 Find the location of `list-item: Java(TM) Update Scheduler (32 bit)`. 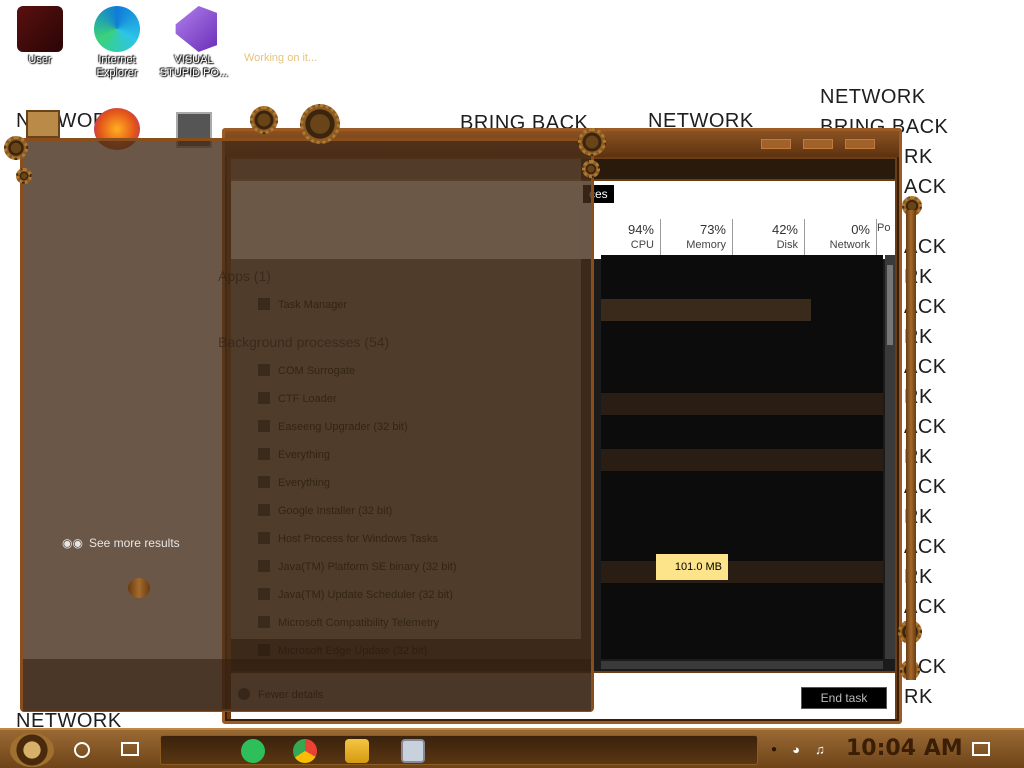

list-item: Java(TM) Update Scheduler (32 bit) is located at coordinates (355, 596).